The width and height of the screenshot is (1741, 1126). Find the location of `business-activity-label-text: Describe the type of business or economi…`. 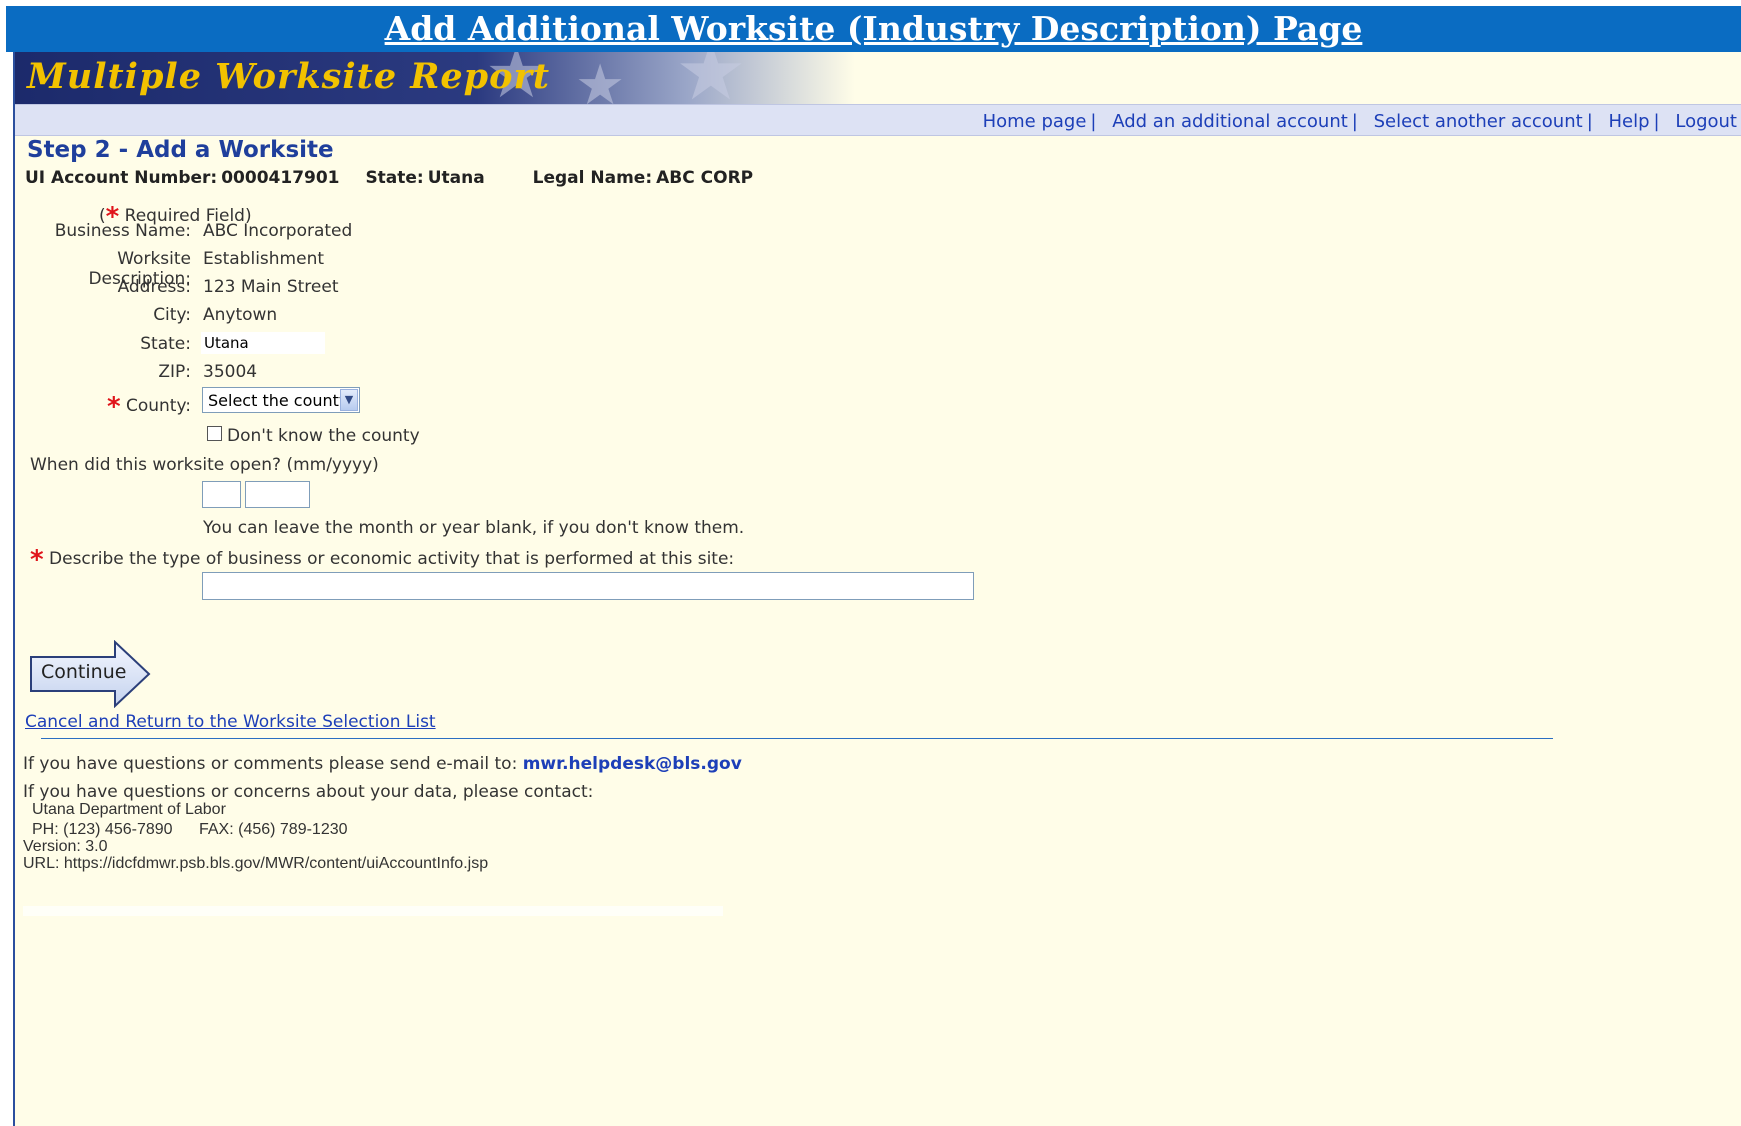

business-activity-label-text: Describe the type of business or economi… is located at coordinates (392, 559).